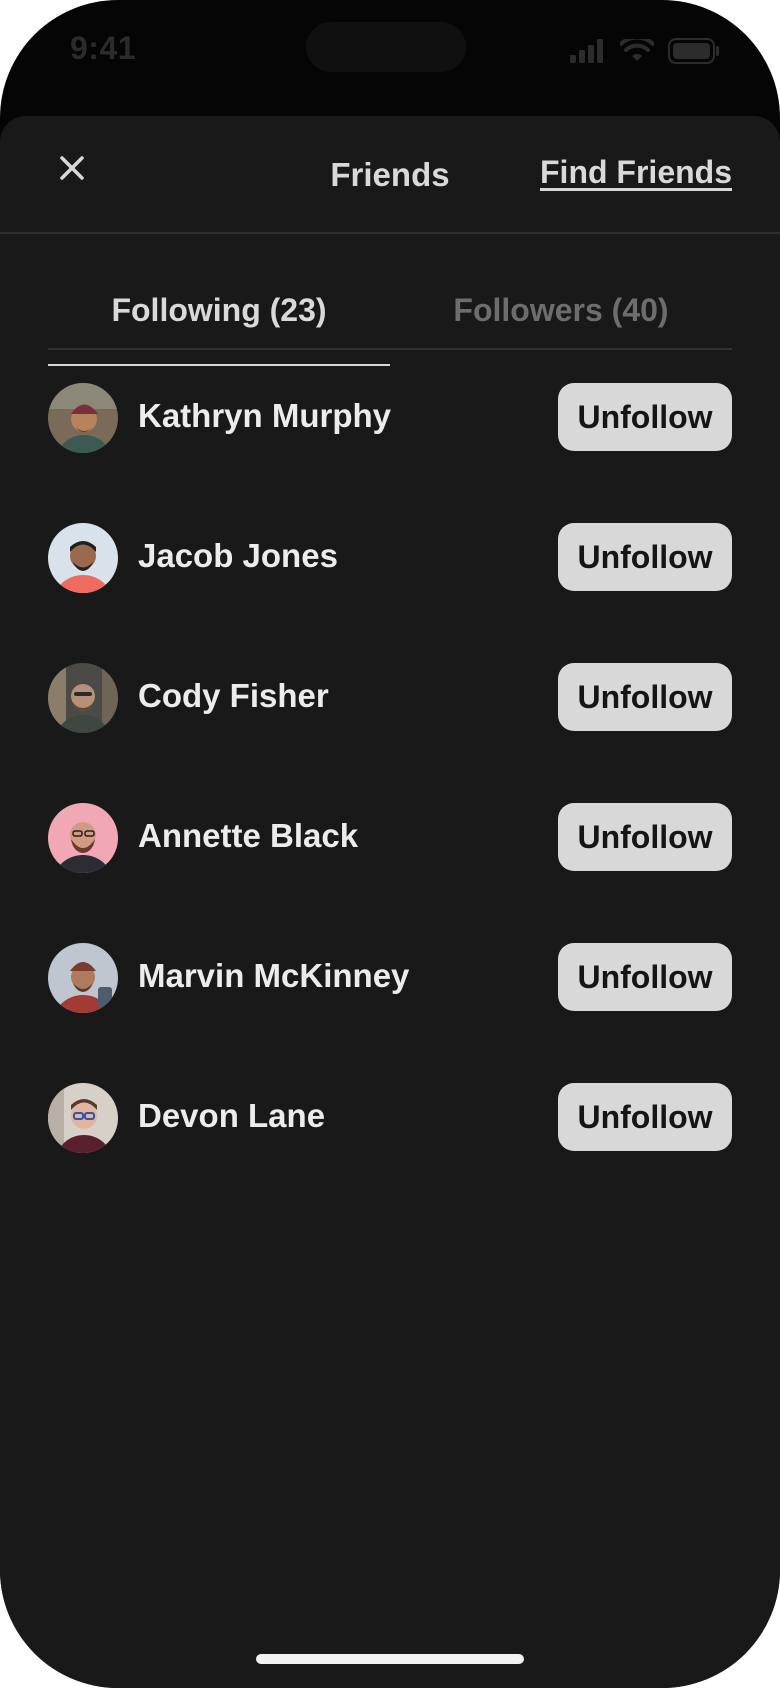  I want to click on list-item: Devon Lane Unfollow, so click(390, 1153).